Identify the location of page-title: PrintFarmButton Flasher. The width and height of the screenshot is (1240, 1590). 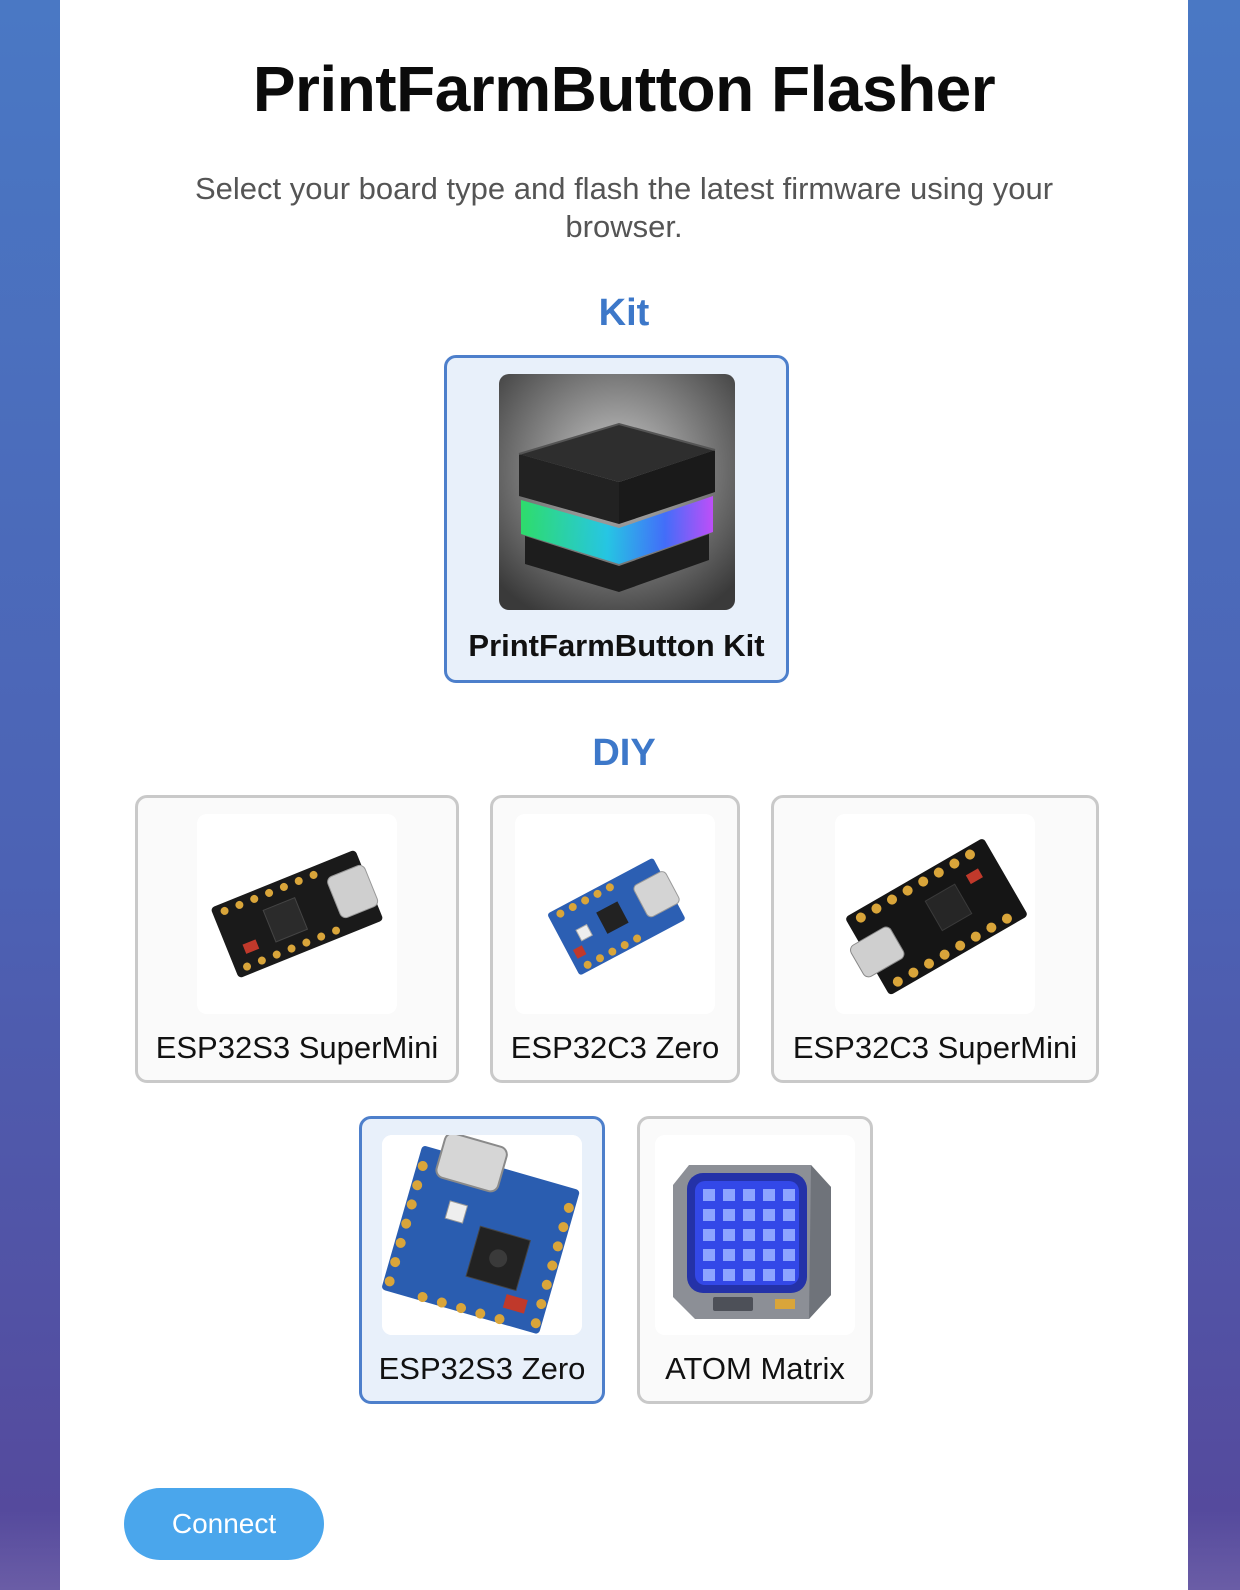
(624, 89).